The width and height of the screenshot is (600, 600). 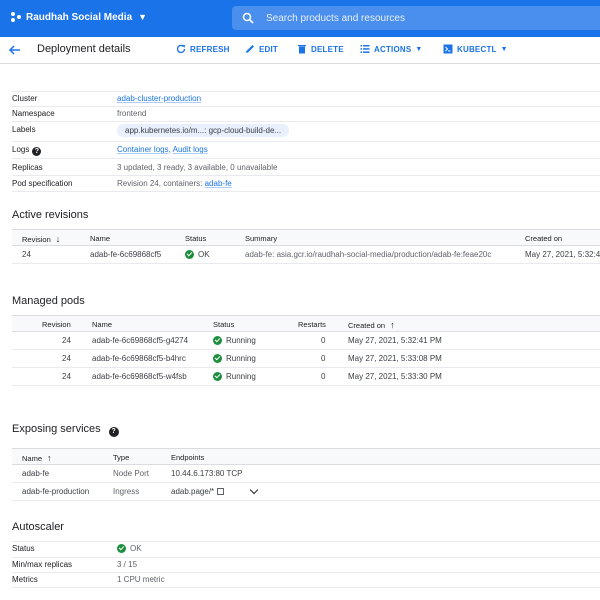 I want to click on kubectl-menu-button: KUBECTL ▼, so click(x=475, y=49).